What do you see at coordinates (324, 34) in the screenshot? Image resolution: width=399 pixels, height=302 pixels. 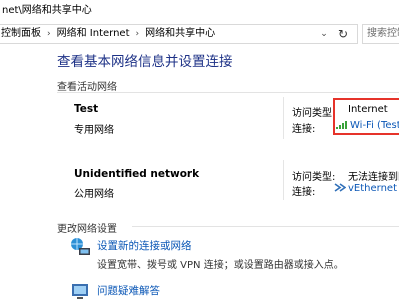 I see `chevron-down-icon: ⌄` at bounding box center [324, 34].